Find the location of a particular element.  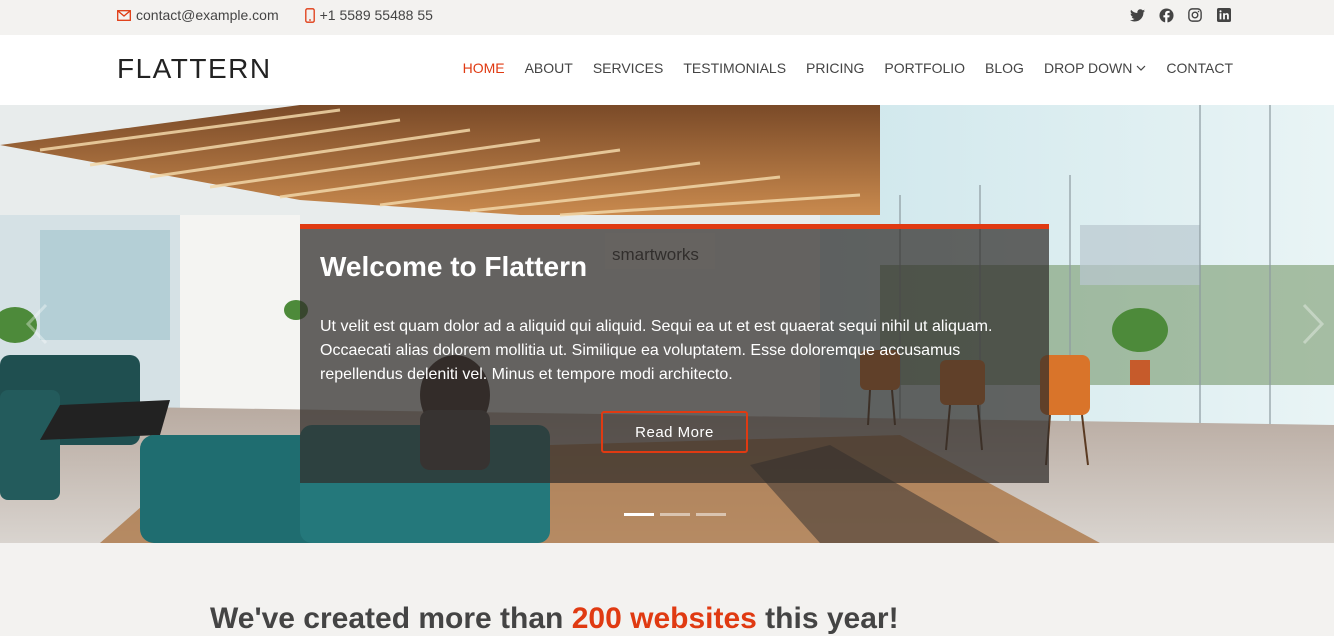

linkedin-icon is located at coordinates (1224, 15).